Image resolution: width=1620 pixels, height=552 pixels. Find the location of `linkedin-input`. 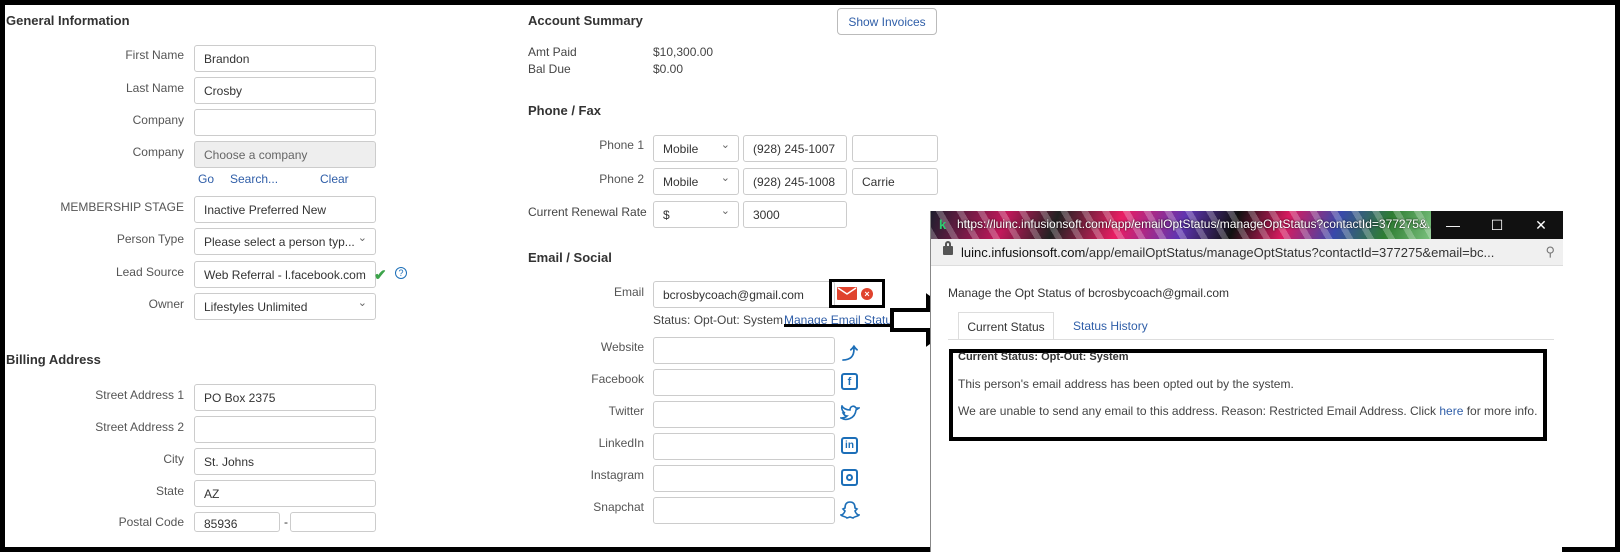

linkedin-input is located at coordinates (744, 446).